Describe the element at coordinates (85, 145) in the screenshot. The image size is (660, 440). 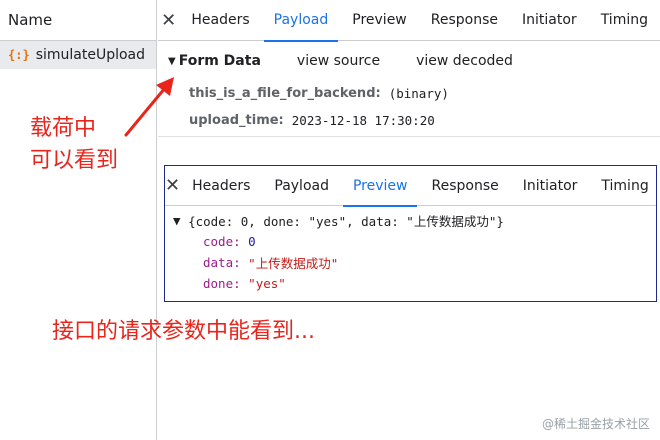
I see `annotation-note-payload: 载荷中 可以看到` at that location.